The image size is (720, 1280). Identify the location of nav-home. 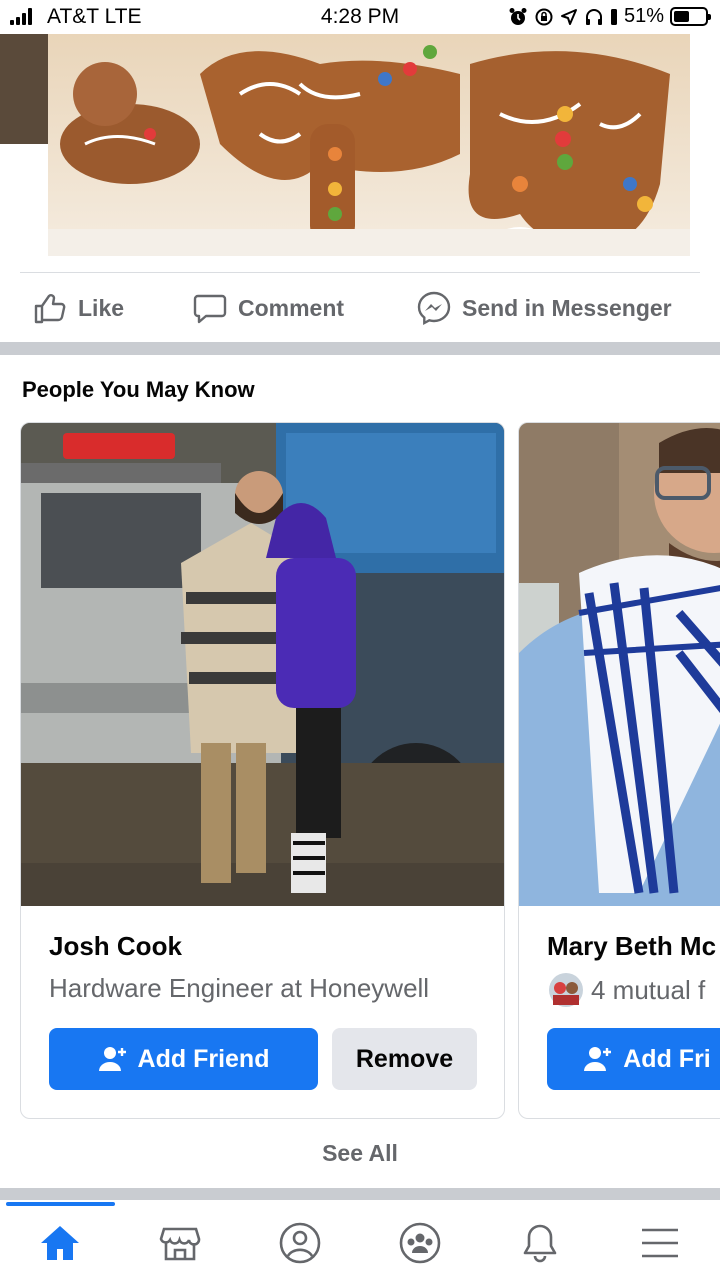
(60, 1243).